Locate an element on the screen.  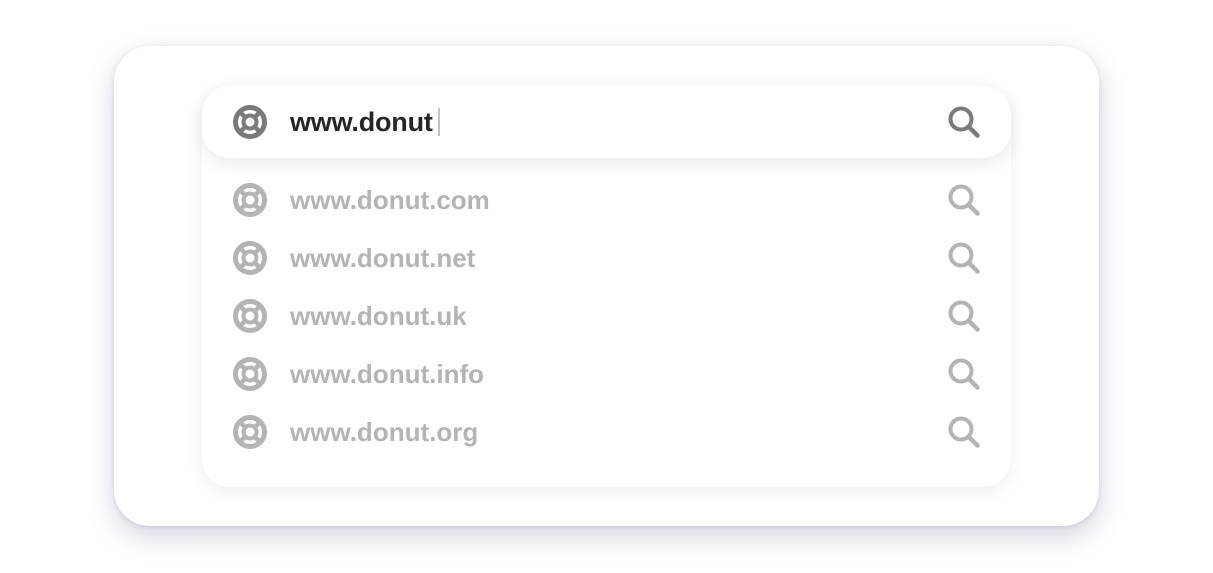
search-input: www.donut is located at coordinates (365, 122).